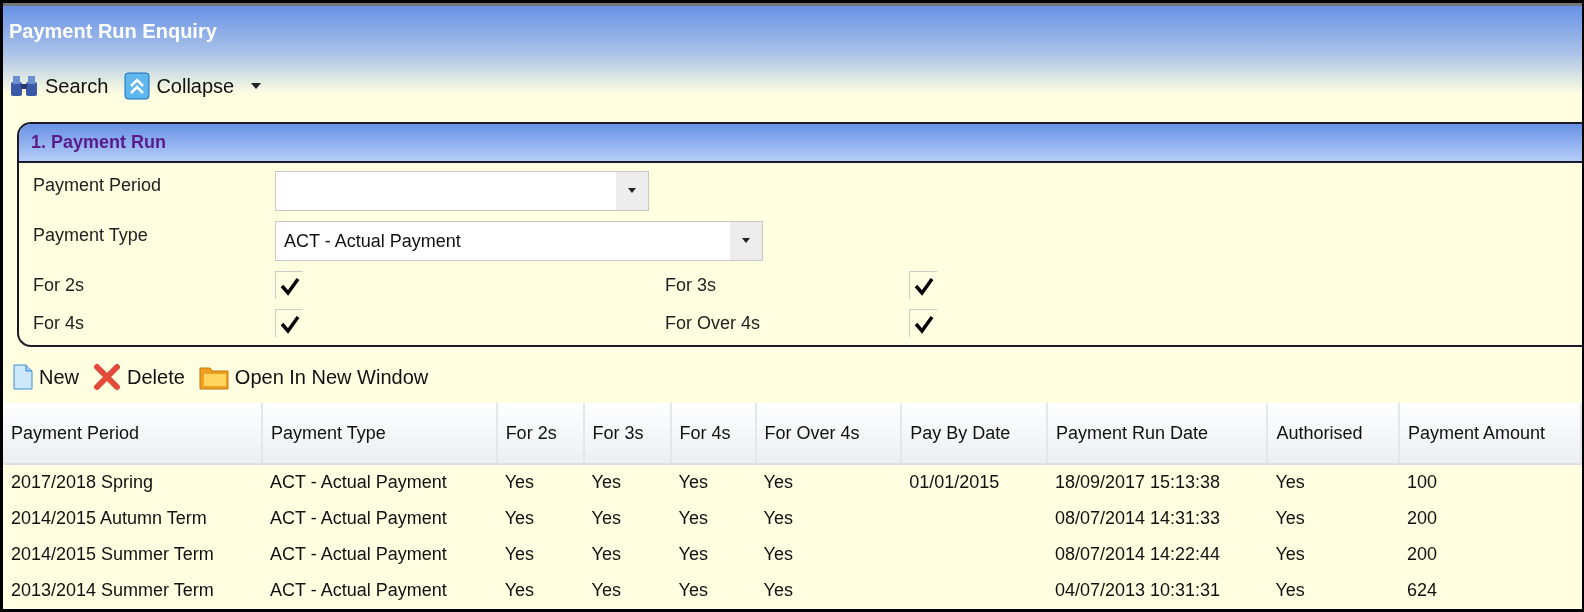 The width and height of the screenshot is (1584, 612). What do you see at coordinates (109, 518) in the screenshot?
I see `table-cell-text: 2014/2015 Autumn Term` at bounding box center [109, 518].